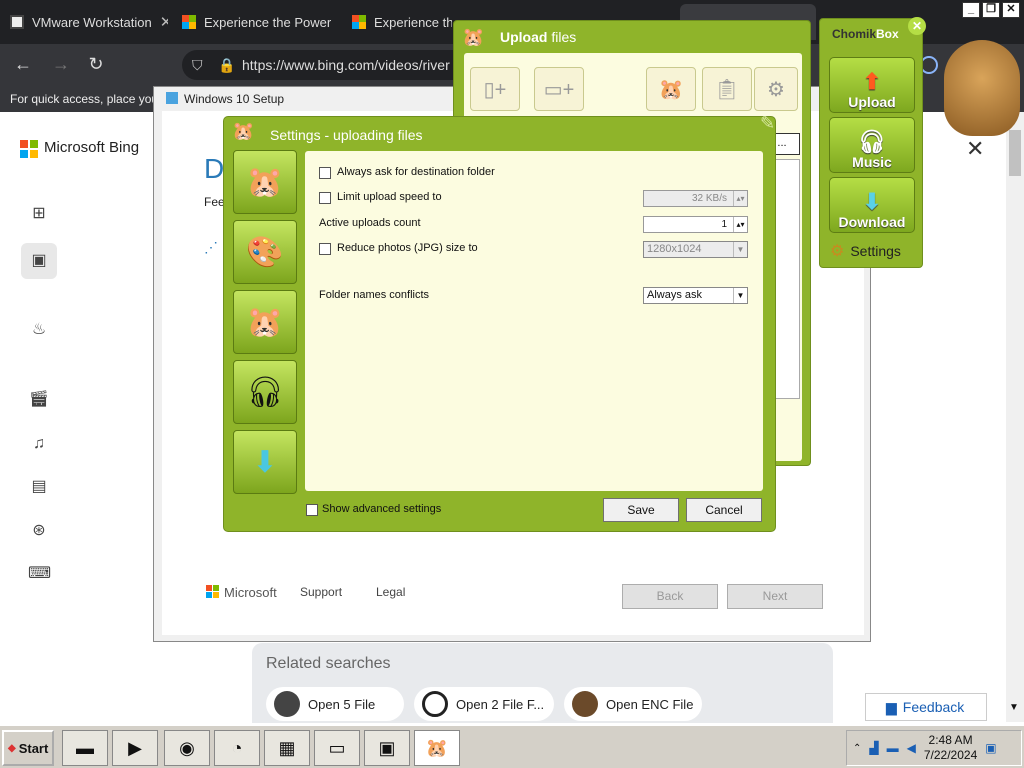  I want to click on tab-label: Experience the, so click(413, 22).